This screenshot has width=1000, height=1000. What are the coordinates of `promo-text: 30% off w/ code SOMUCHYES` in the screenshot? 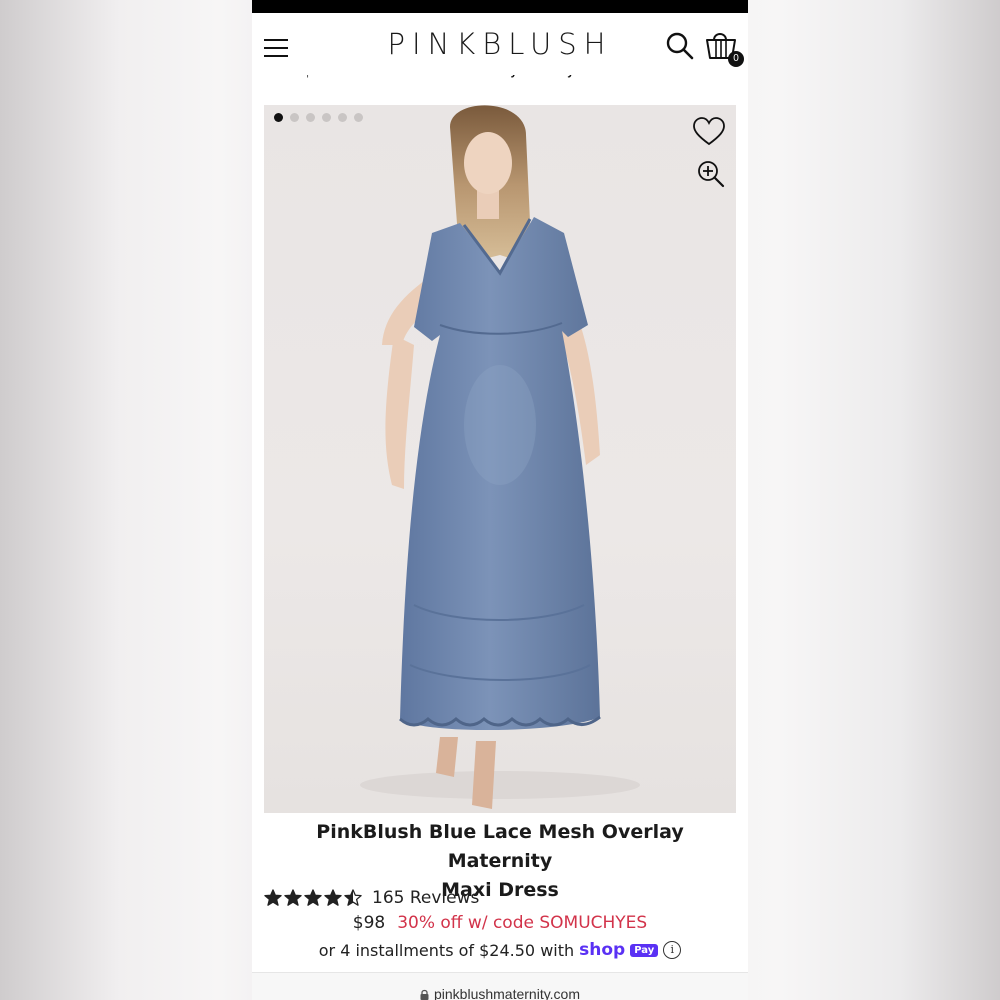 It's located at (522, 923).